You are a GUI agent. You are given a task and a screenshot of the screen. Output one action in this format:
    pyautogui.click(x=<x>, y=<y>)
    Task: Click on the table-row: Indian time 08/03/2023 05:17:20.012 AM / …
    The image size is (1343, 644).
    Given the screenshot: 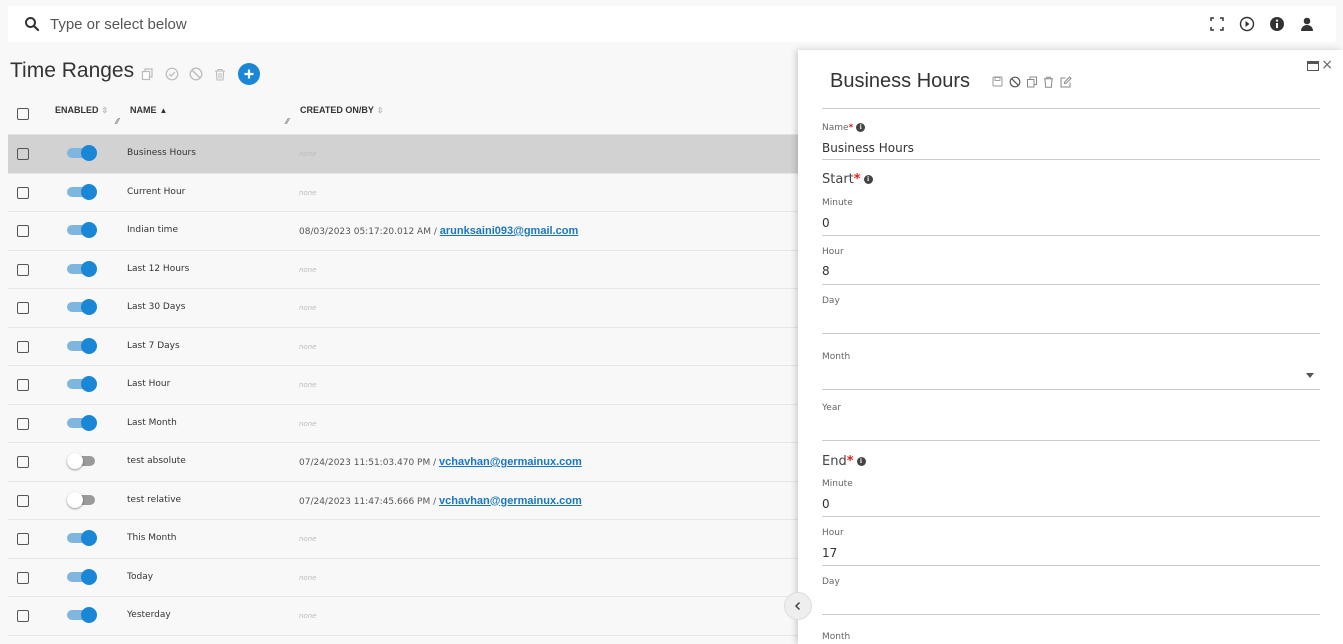 What is the action you would take?
    pyautogui.click(x=408, y=231)
    